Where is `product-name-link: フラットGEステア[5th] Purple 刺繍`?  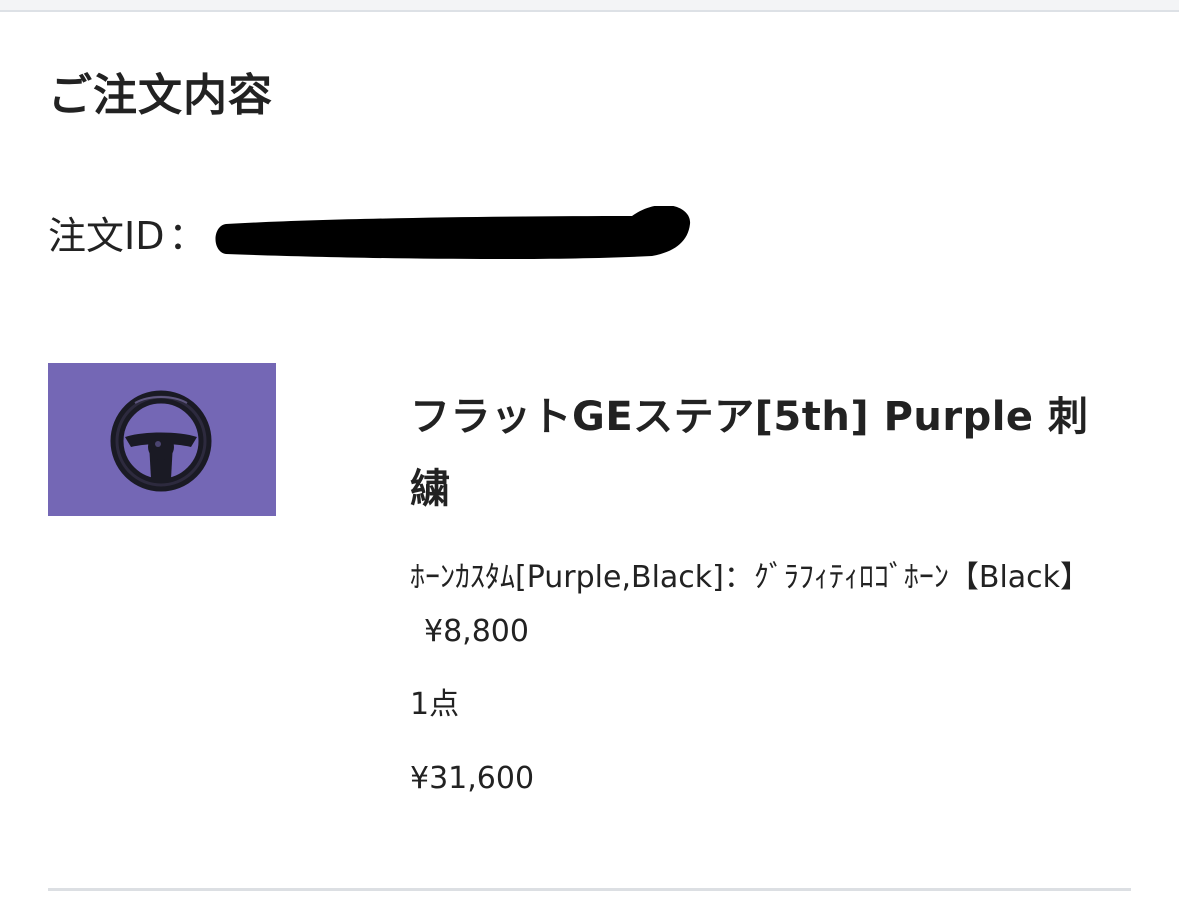
product-name-link: フラットGEステア[5th] Purple 刺繍 is located at coordinates (760, 453).